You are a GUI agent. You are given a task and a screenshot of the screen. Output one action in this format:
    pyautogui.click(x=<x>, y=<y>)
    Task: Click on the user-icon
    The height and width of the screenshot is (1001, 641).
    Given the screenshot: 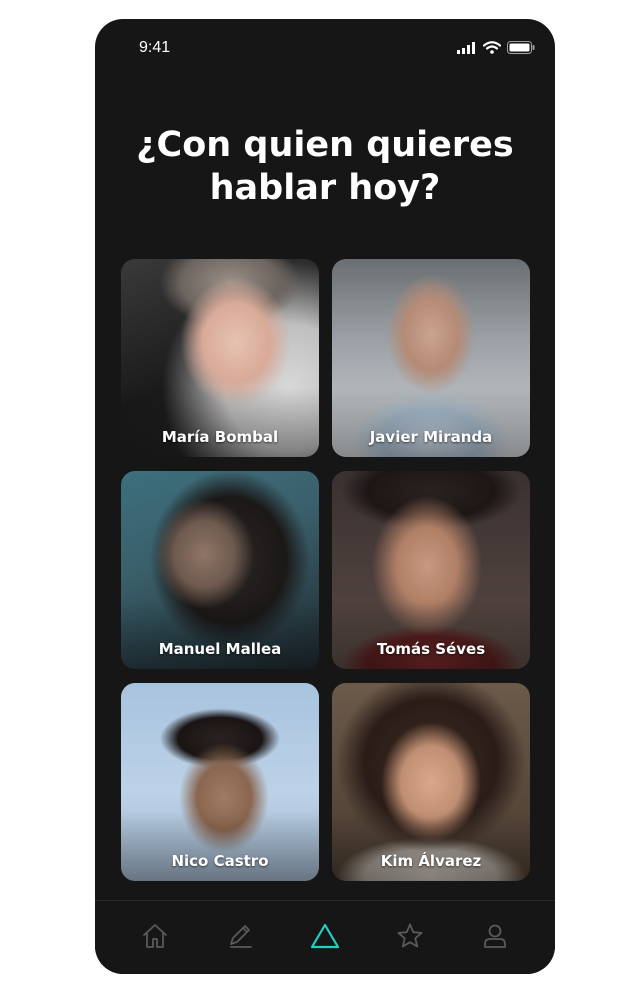 What is the action you would take?
    pyautogui.click(x=495, y=938)
    